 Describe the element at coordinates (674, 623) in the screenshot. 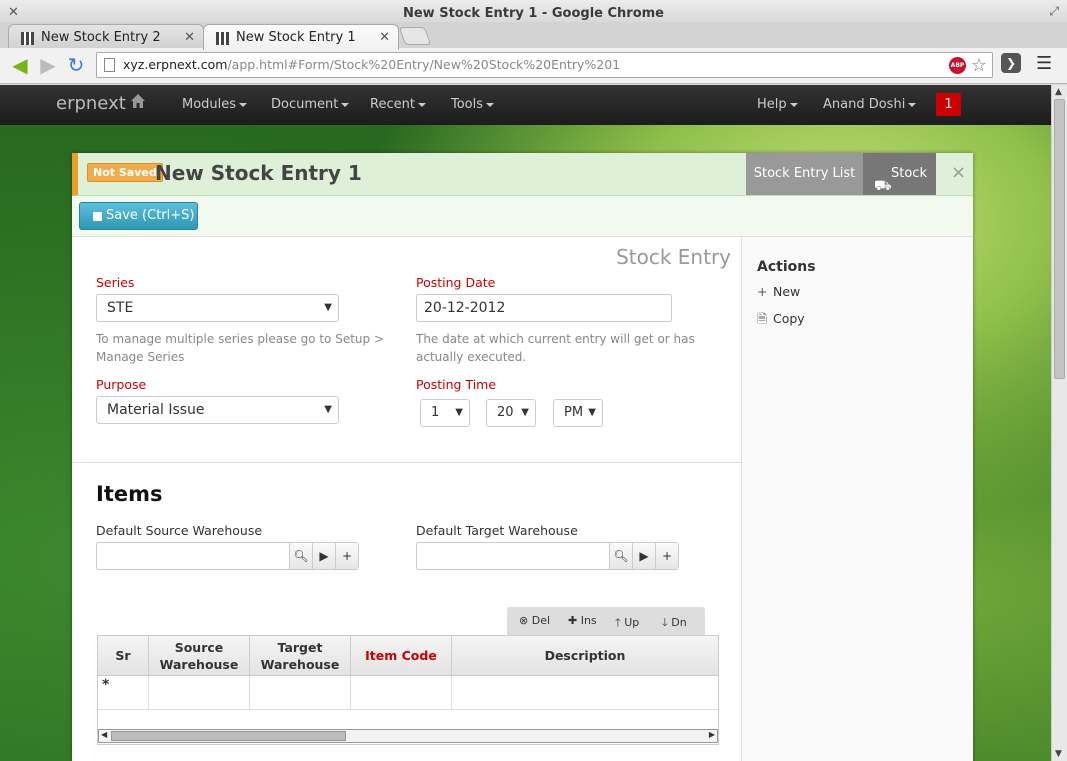

I see `grid-down-button: 🡓 Dn` at that location.